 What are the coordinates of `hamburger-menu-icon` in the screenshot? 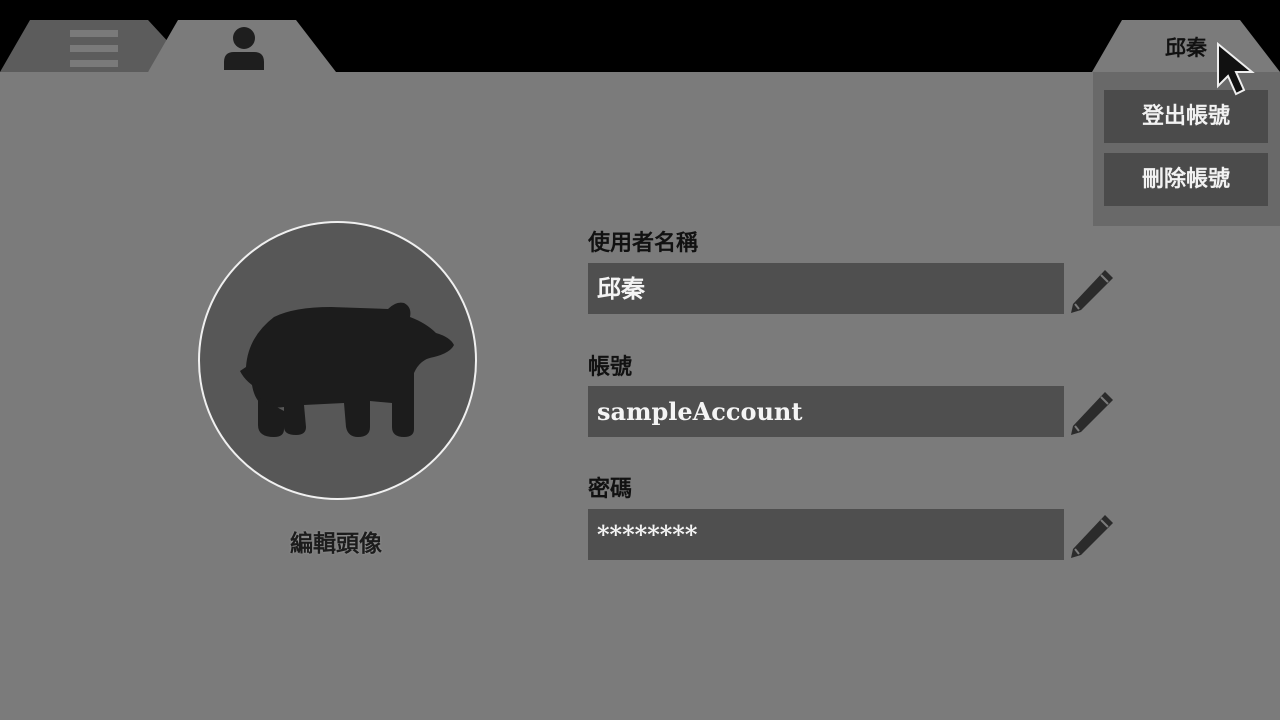 It's located at (94, 48).